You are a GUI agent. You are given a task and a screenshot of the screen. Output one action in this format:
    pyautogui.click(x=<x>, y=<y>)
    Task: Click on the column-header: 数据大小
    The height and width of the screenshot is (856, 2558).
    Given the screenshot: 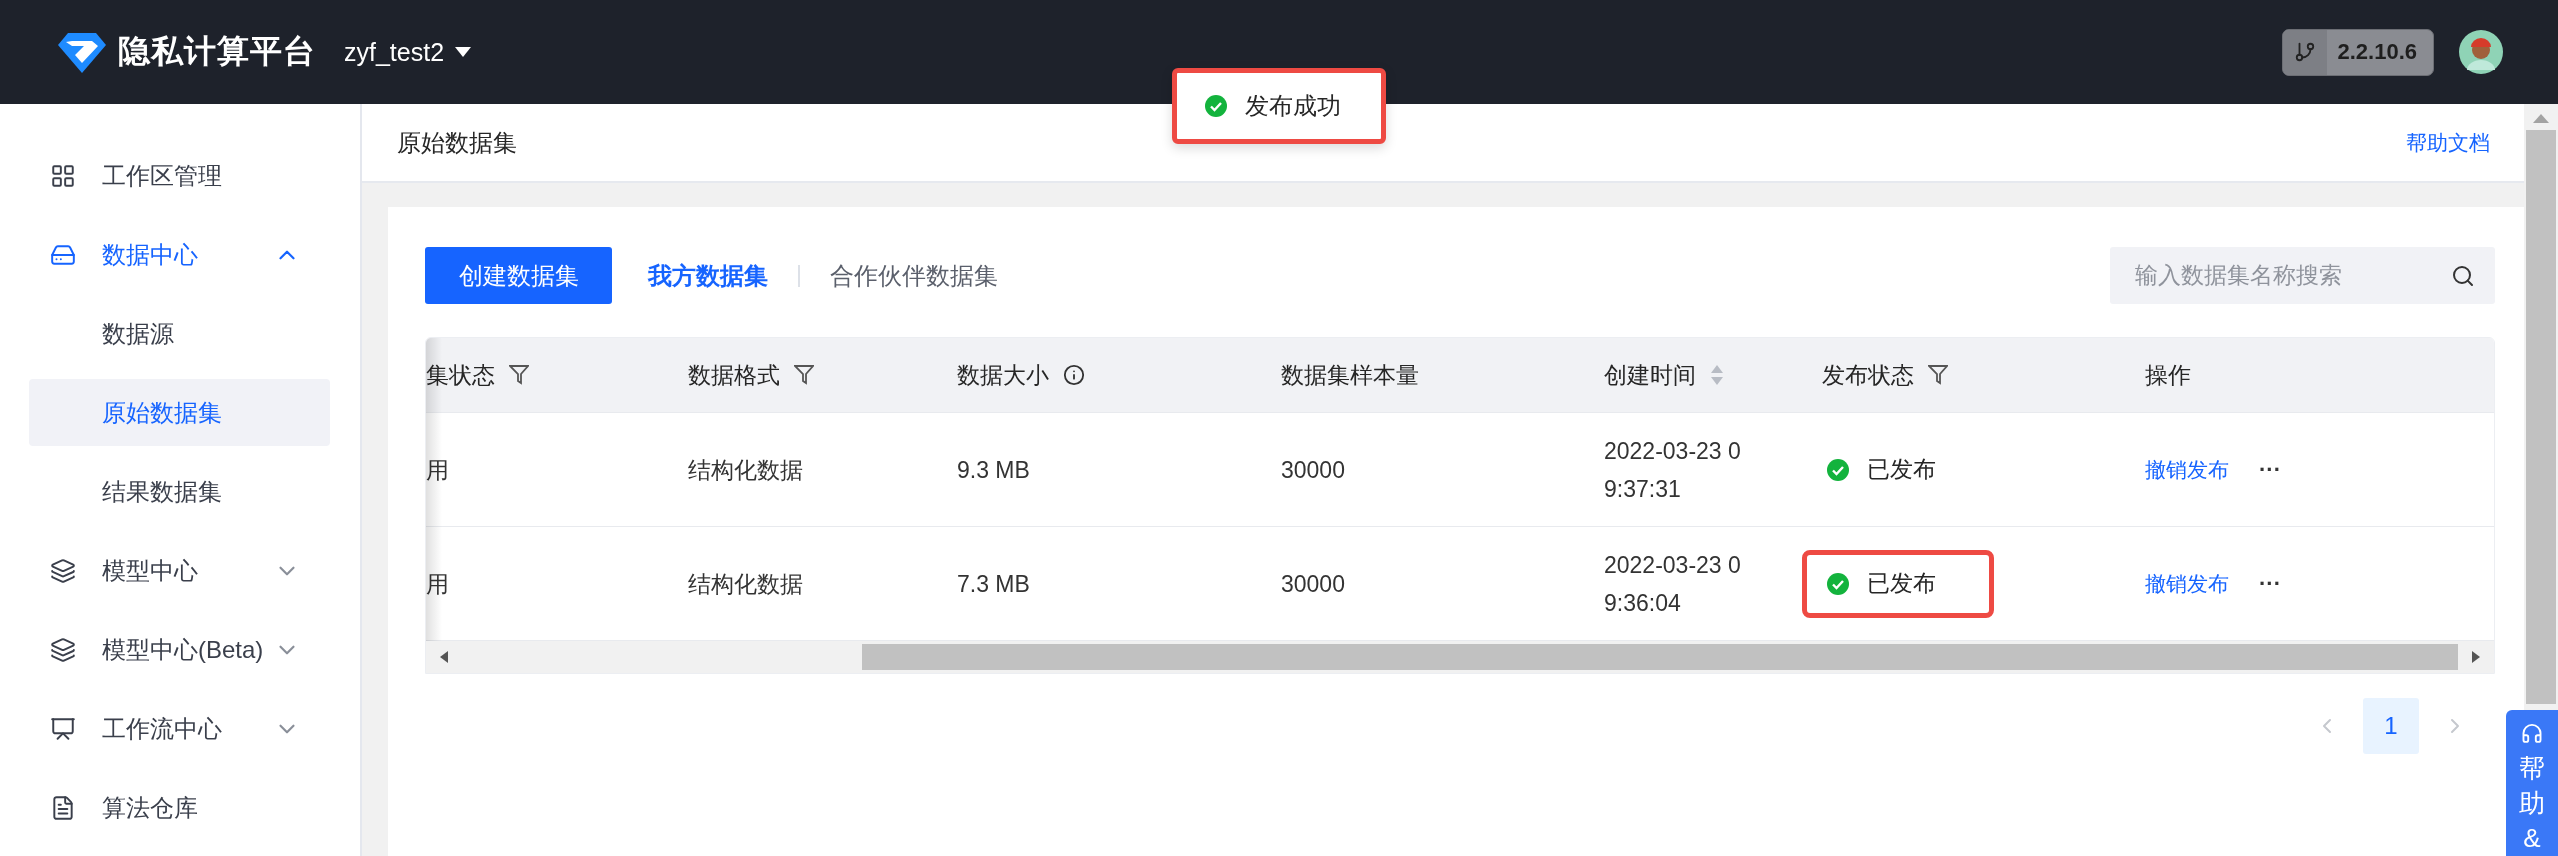 What is the action you would take?
    pyautogui.click(x=1003, y=375)
    